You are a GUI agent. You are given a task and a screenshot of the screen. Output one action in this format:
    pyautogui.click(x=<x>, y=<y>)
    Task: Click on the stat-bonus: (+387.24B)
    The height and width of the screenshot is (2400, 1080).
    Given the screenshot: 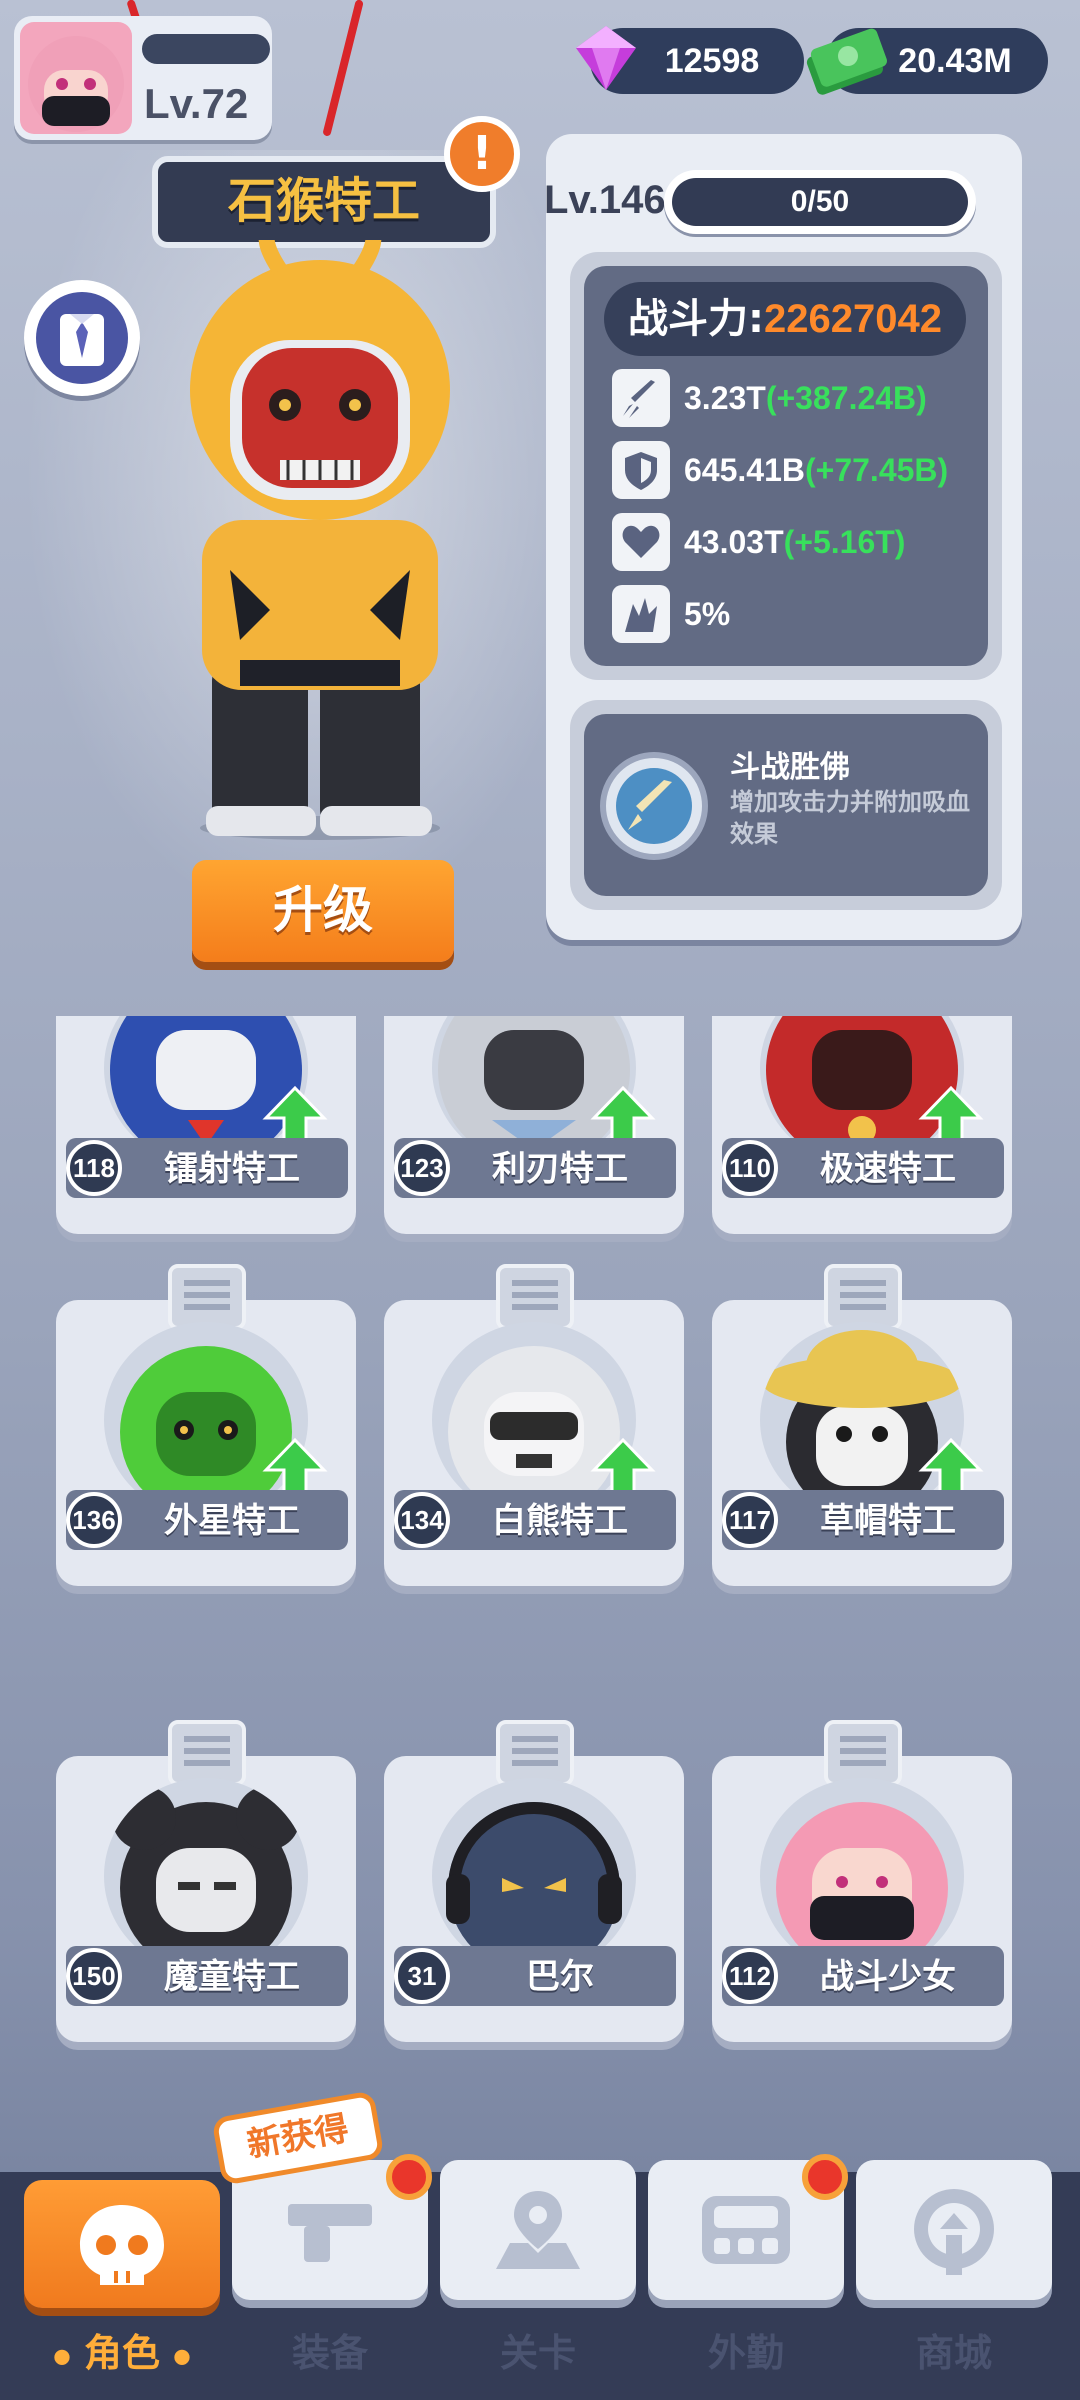 What is the action you would take?
    pyautogui.click(x=846, y=397)
    